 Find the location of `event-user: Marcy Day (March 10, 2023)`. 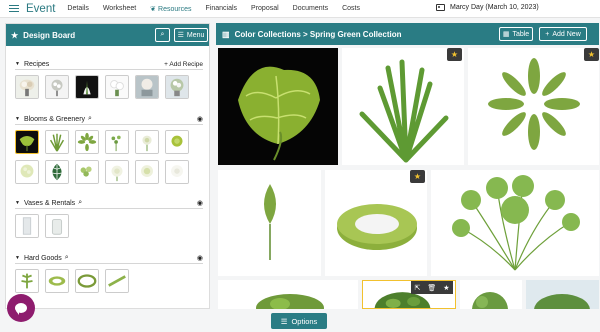

event-user: Marcy Day (March 10, 2023) is located at coordinates (487, 7).